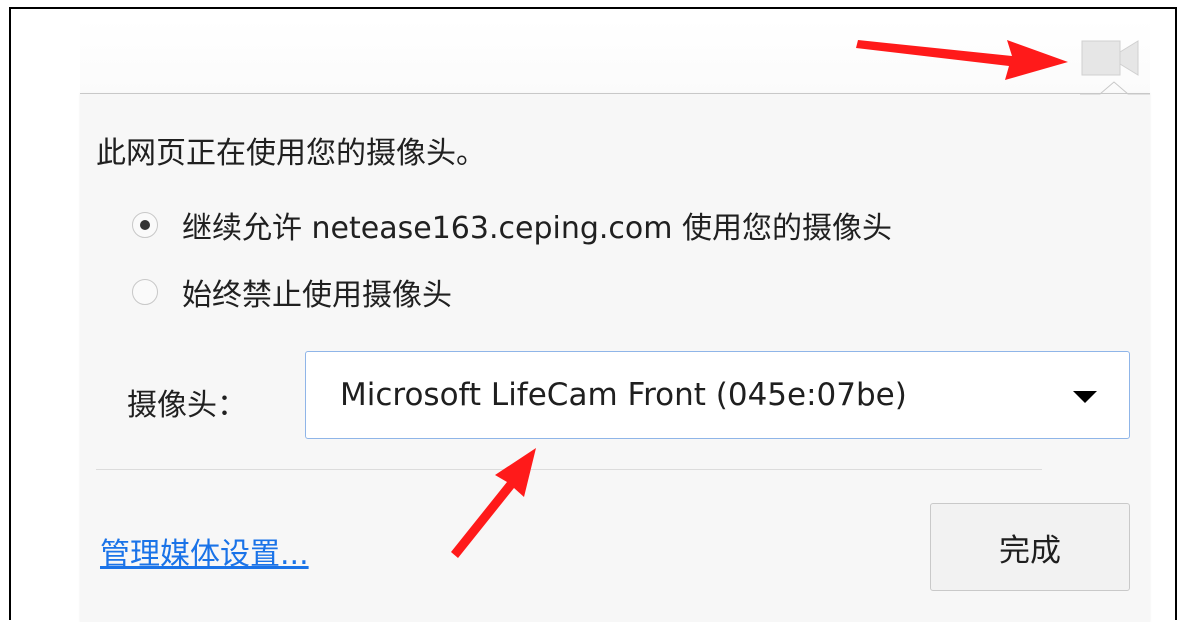 This screenshot has height=622, width=1189. What do you see at coordinates (537, 228) in the screenshot?
I see `allow-option-label: 继续允许 netease163.ceping.com 使用您的摄像头` at bounding box center [537, 228].